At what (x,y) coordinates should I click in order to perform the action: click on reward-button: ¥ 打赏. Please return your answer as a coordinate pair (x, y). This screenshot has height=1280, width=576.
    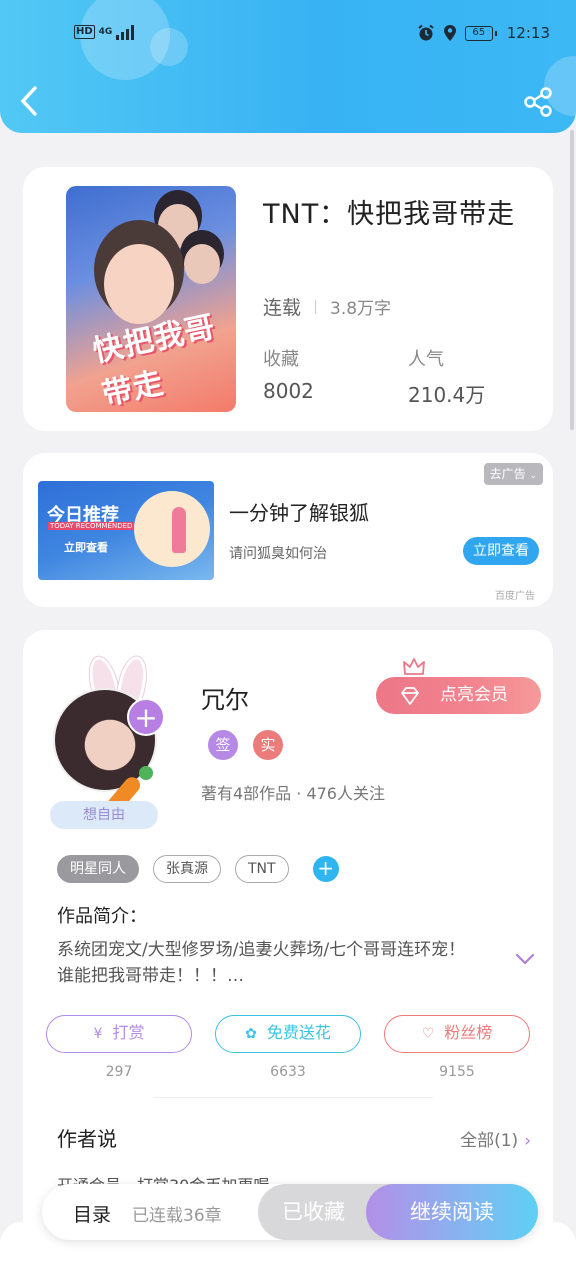
    Looking at the image, I should click on (119, 1034).